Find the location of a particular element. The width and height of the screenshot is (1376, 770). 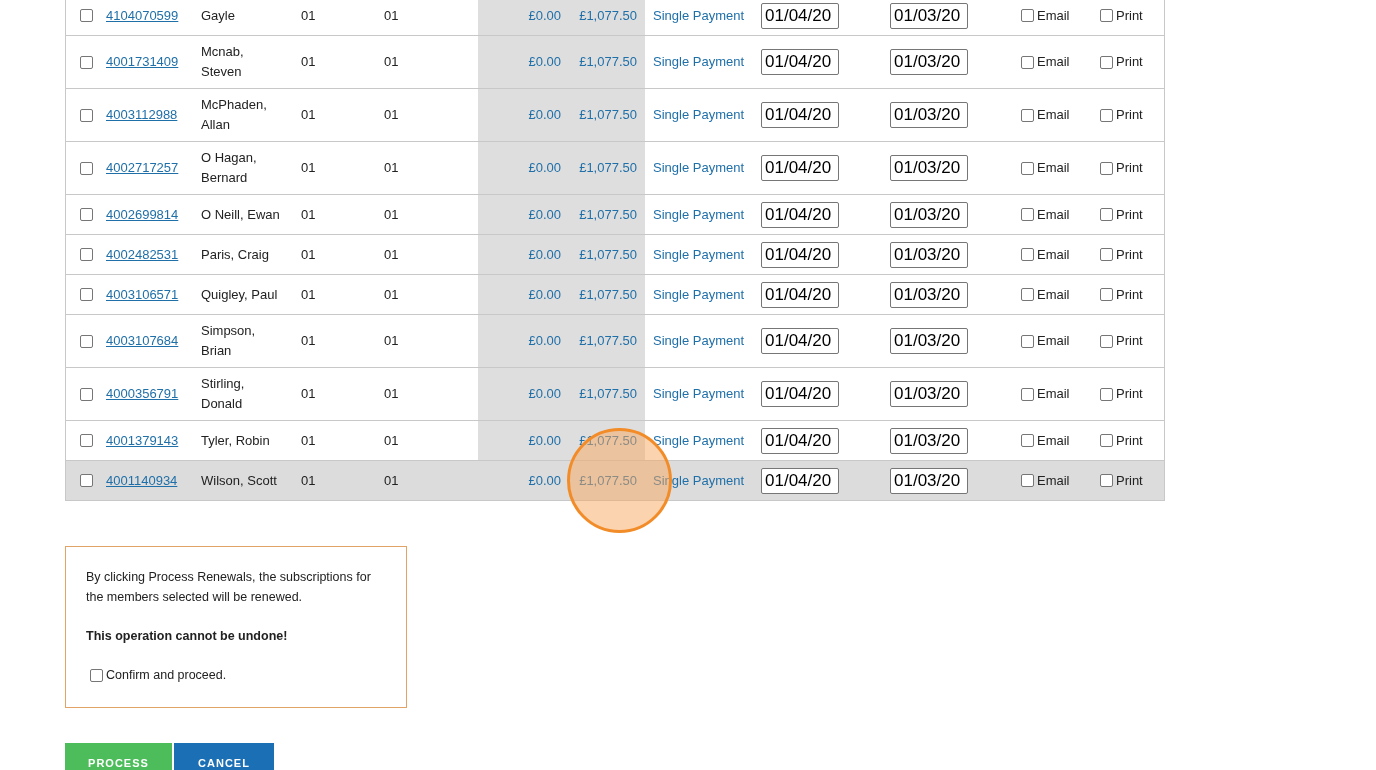

member-id-link: 4001731409 is located at coordinates (142, 62).